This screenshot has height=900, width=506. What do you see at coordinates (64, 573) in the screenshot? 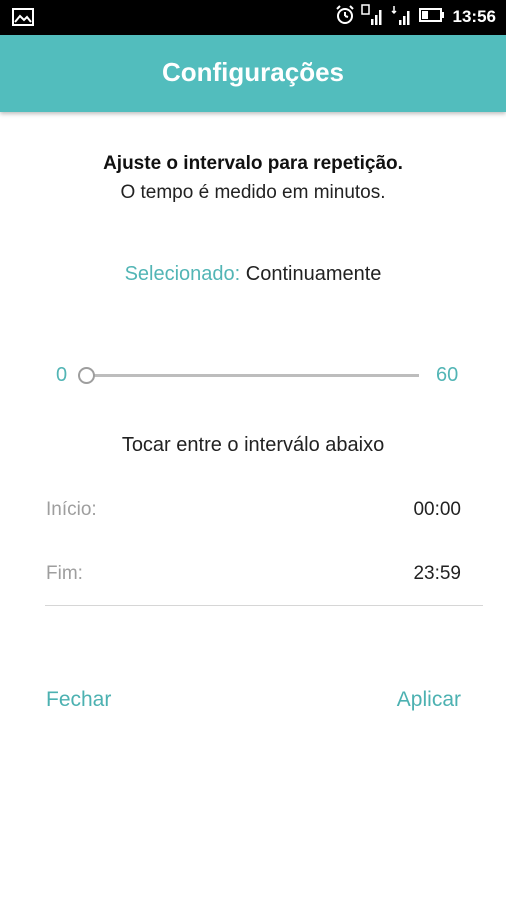
I see `end-label: Fim:` at bounding box center [64, 573].